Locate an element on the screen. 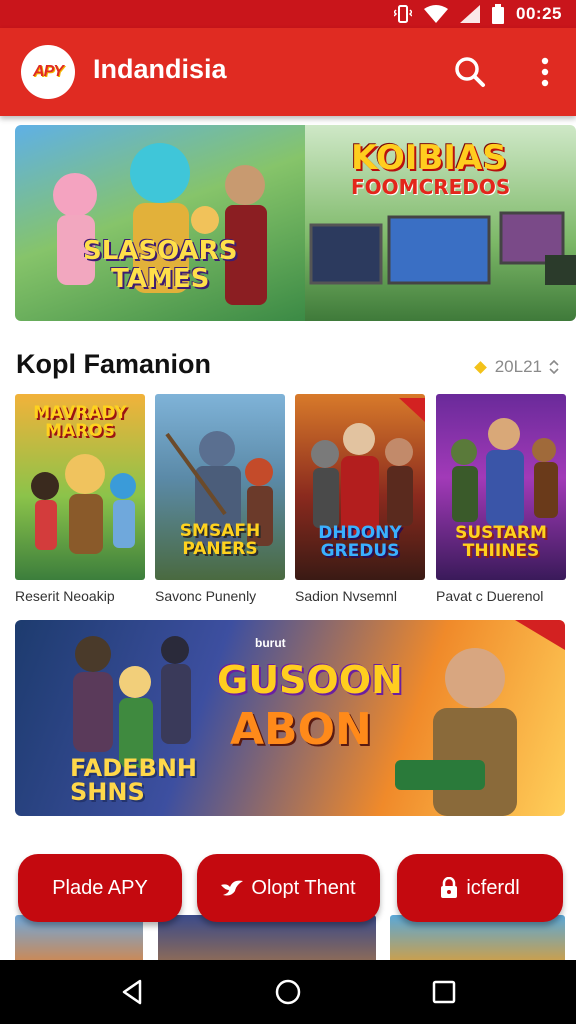 The width and height of the screenshot is (576, 1024). feature-badge: FADEBNH SHNS is located at coordinates (133, 780).